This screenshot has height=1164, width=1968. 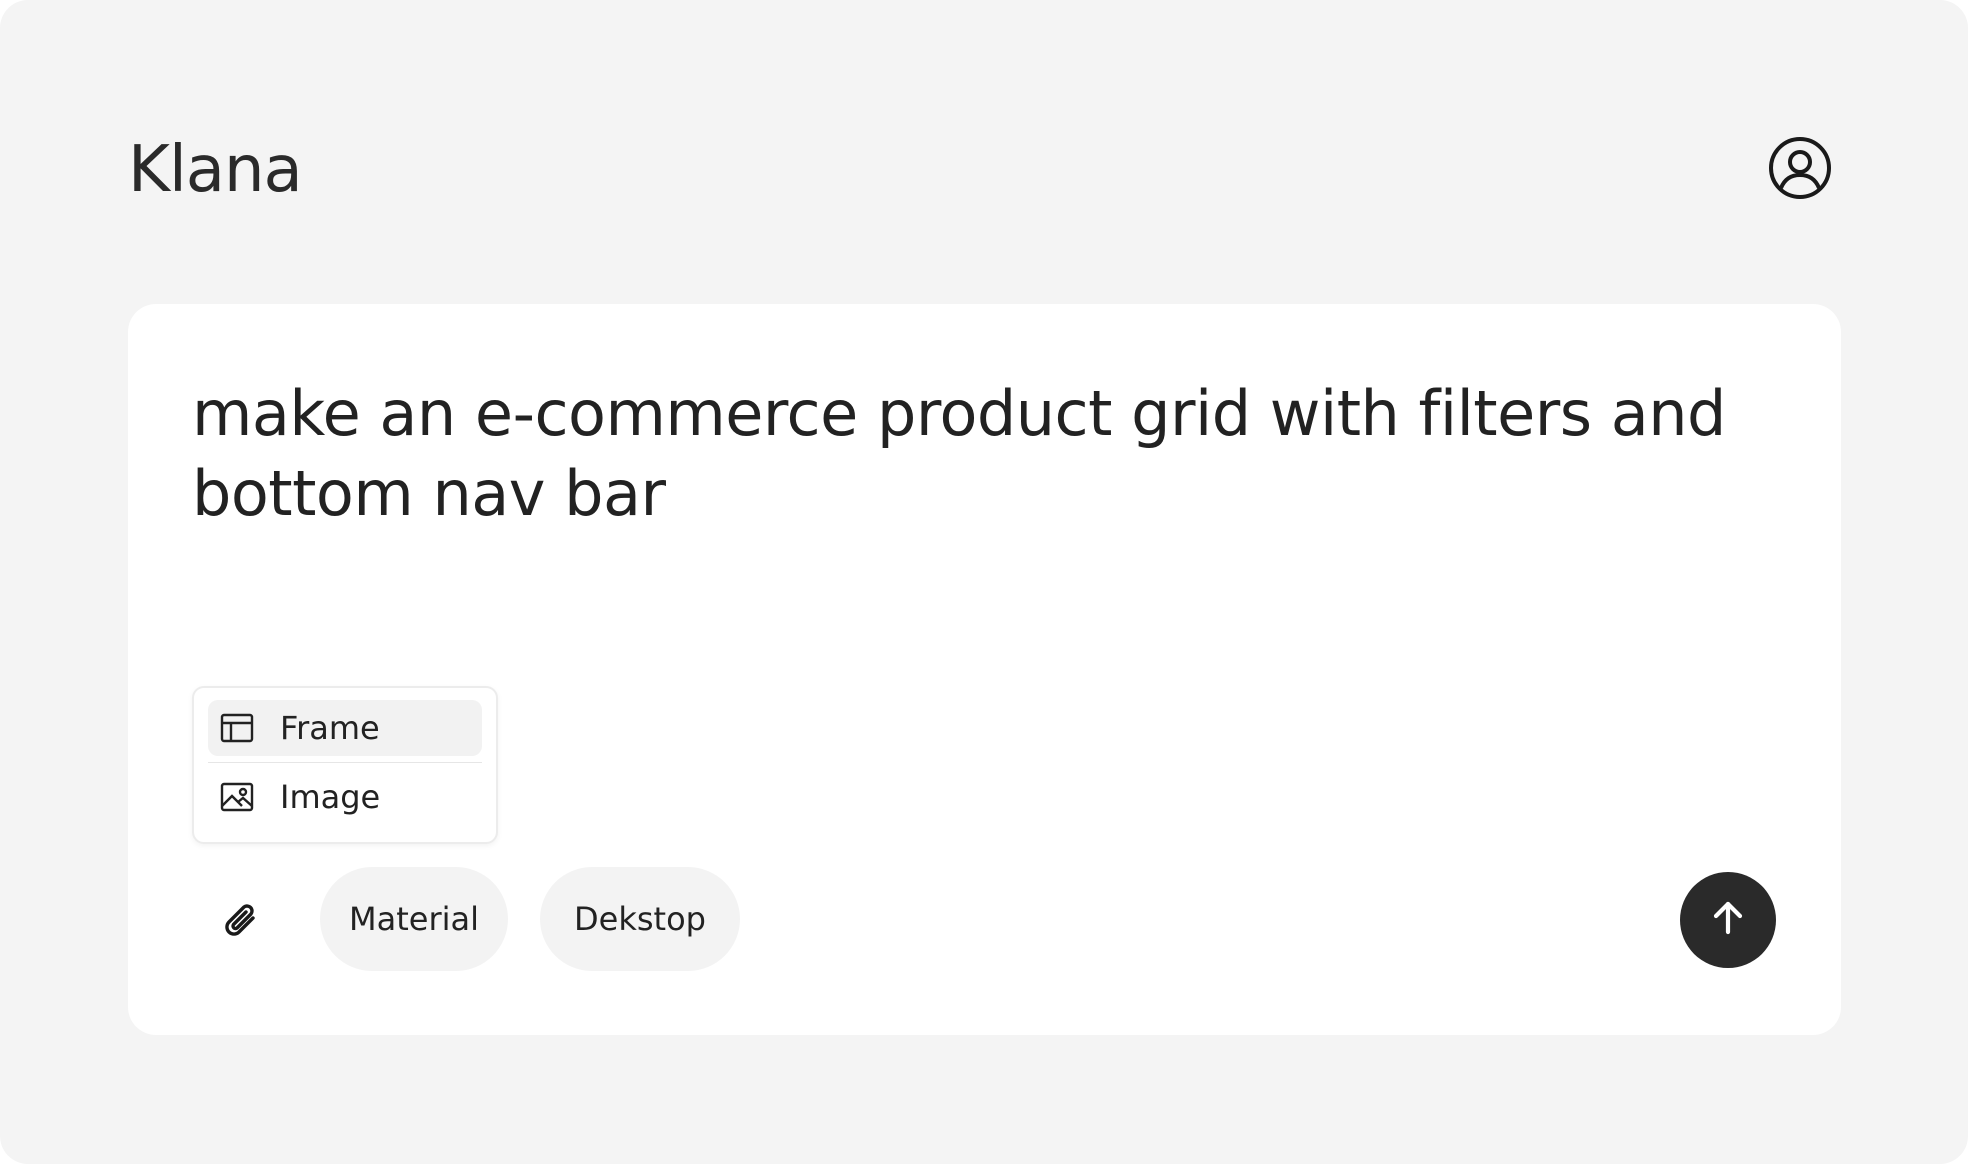 I want to click on image-icon, so click(x=237, y=797).